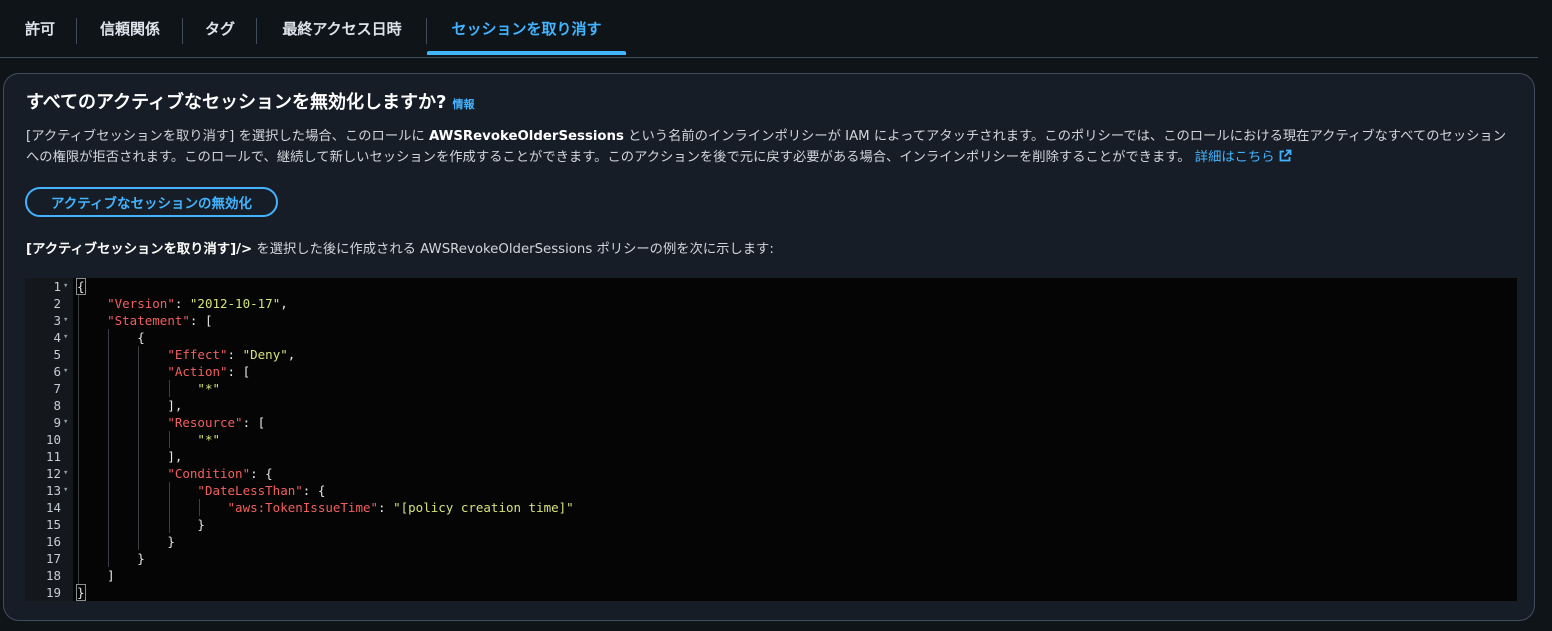 The width and height of the screenshot is (1552, 631). I want to click on tab-tags: タグ, so click(220, 28).